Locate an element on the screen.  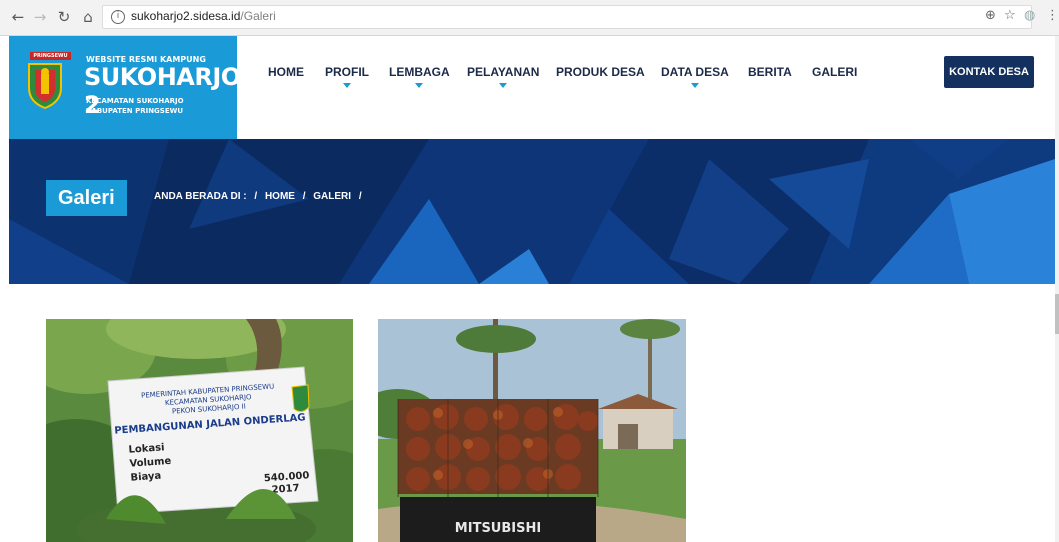
breadcrumb-prefix: ANDA BERADA DI : is located at coordinates (200, 196).